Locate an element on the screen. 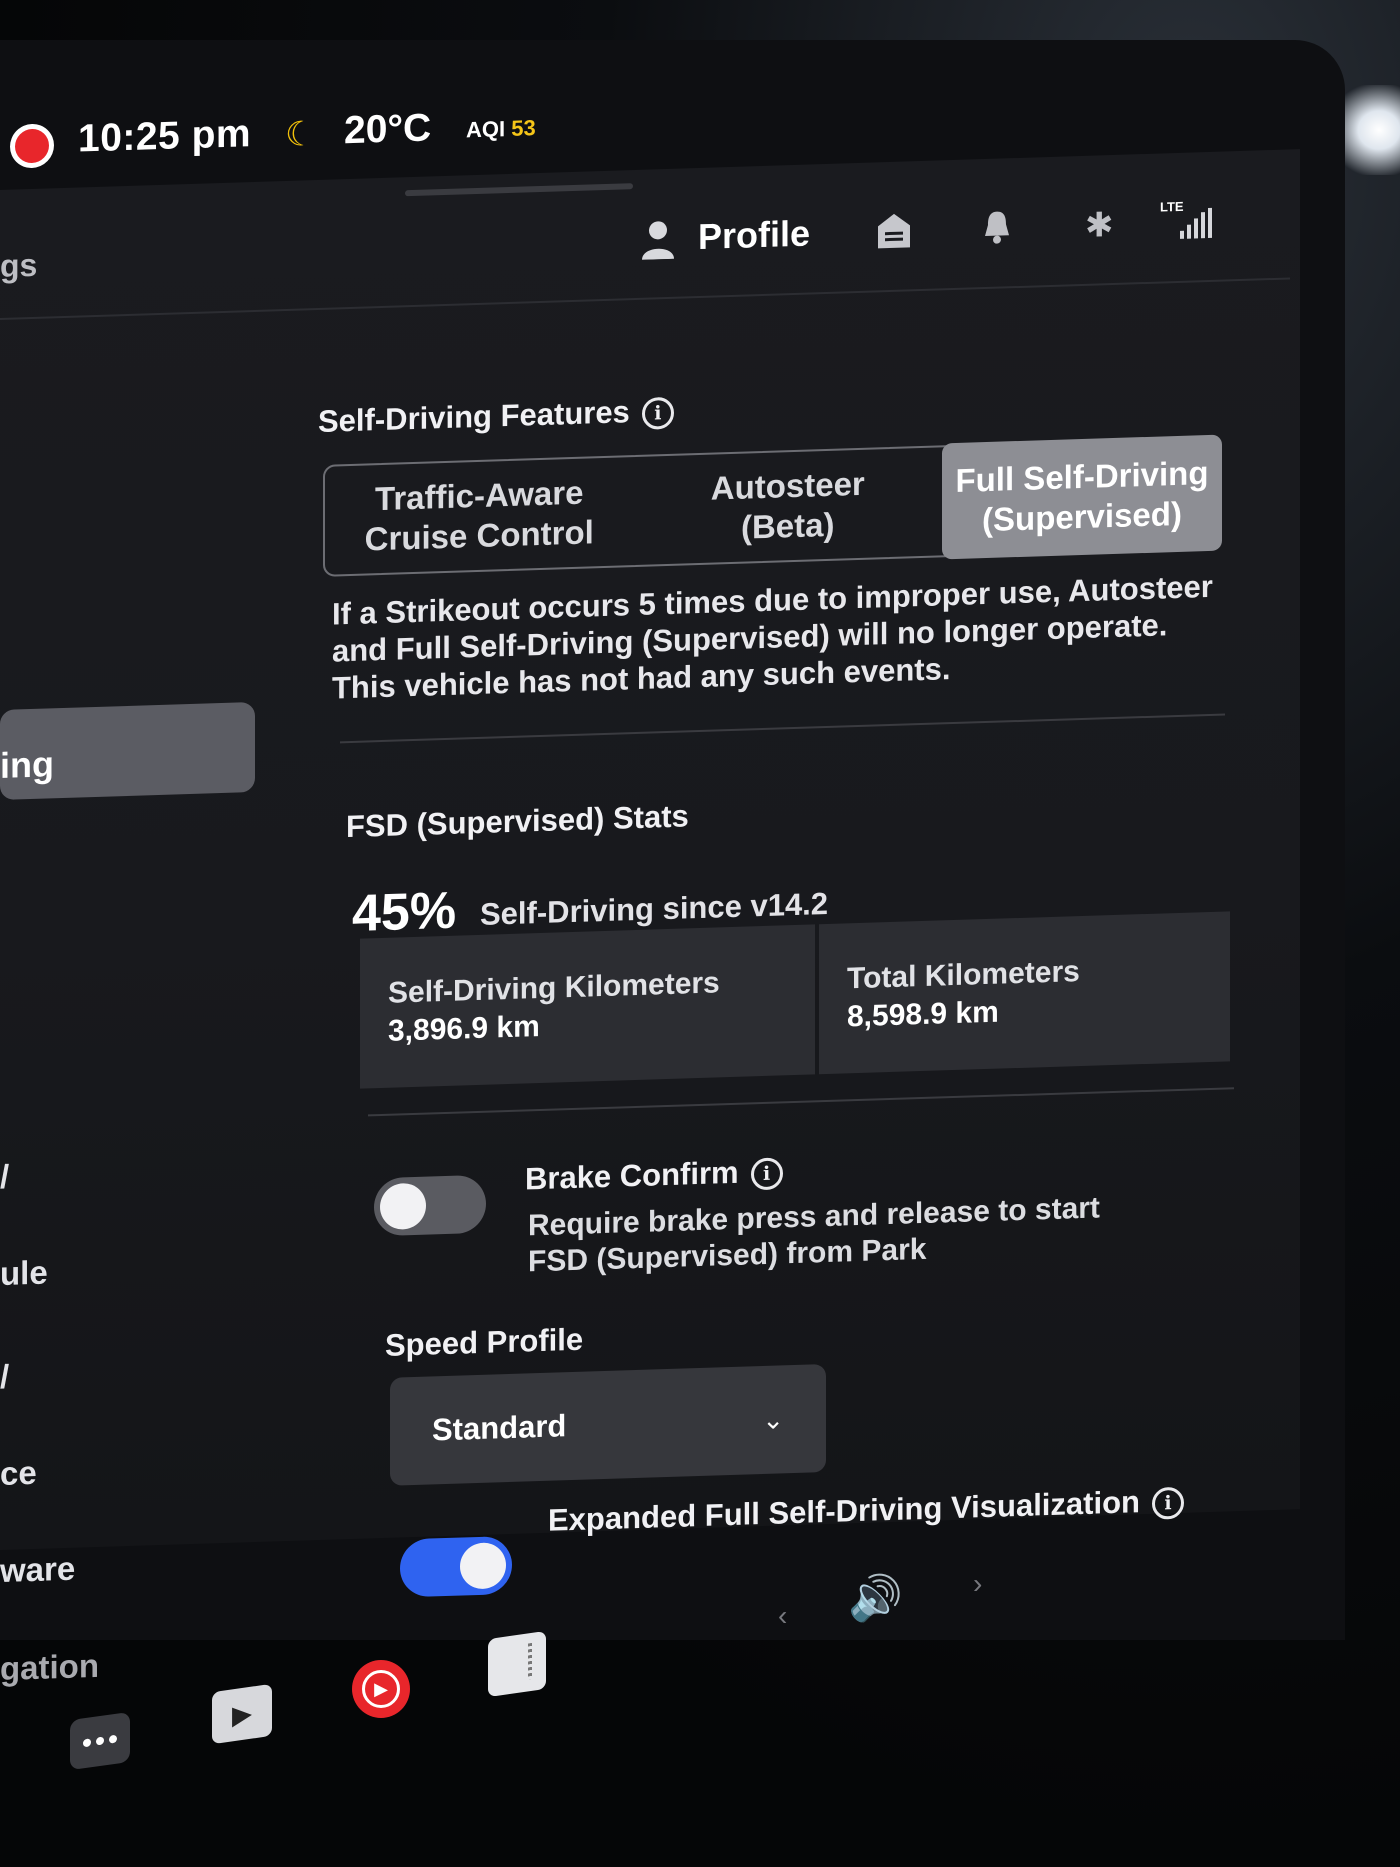  self-driving-percent: 45% is located at coordinates (404, 912).